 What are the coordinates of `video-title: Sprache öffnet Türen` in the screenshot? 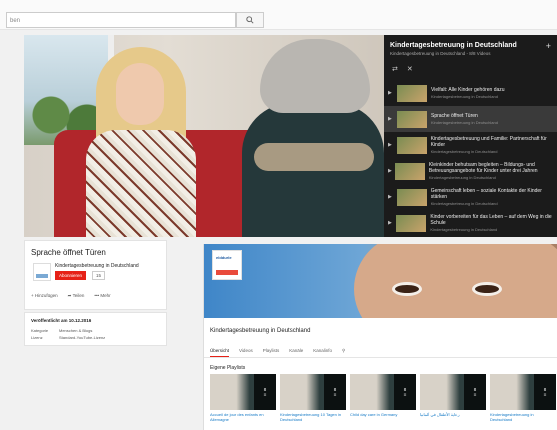 It's located at (68, 252).